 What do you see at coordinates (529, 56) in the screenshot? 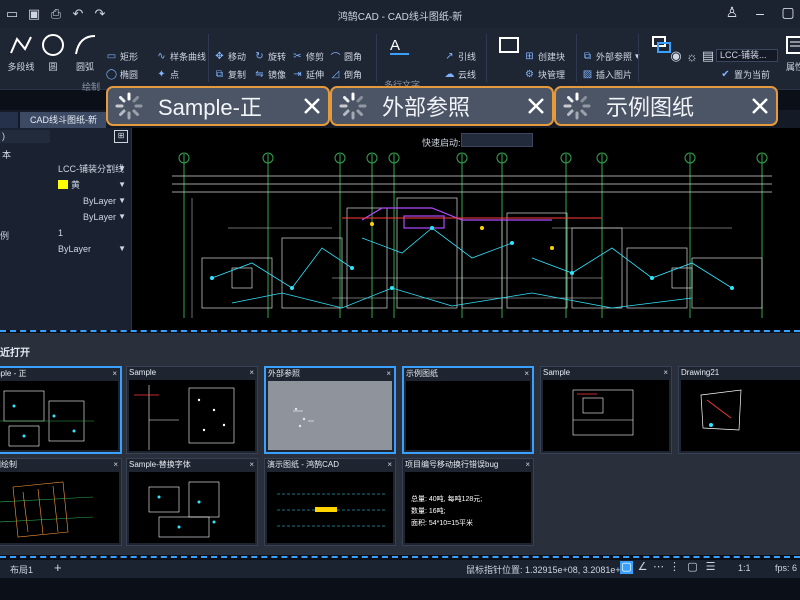
I see `create-block-icon: ⊞` at bounding box center [529, 56].